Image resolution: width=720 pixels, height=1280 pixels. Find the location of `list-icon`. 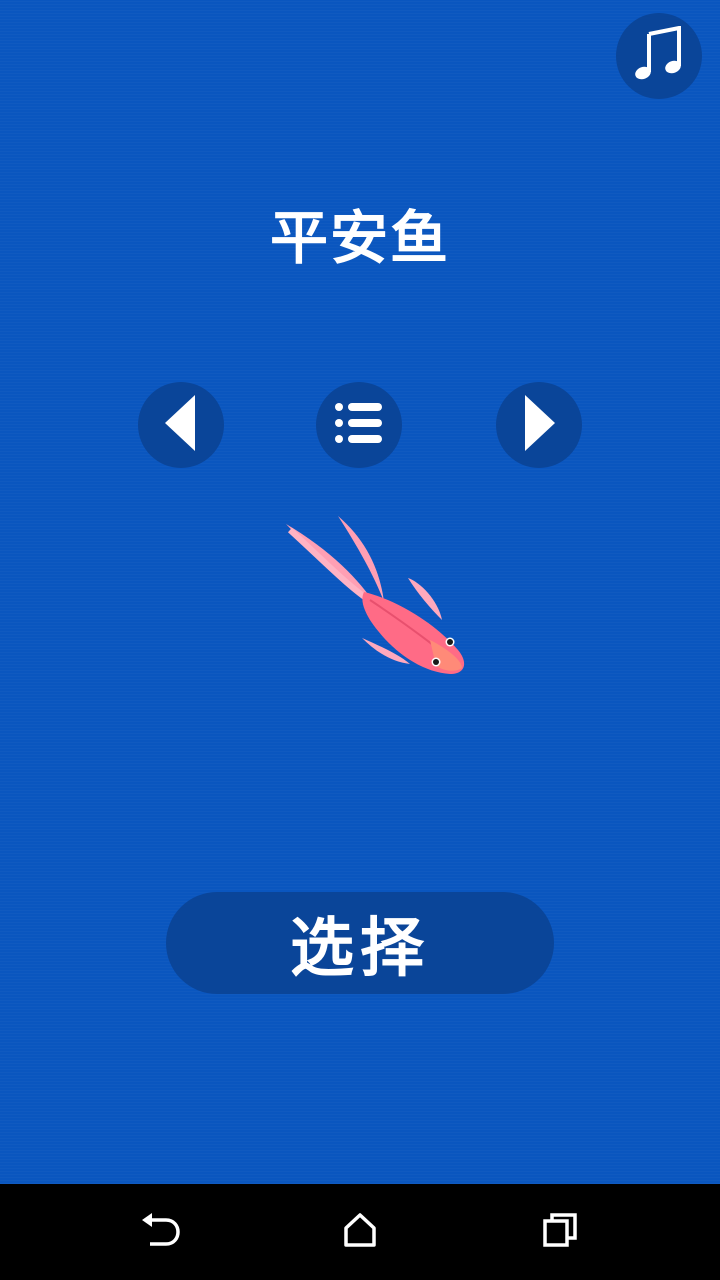

list-icon is located at coordinates (359, 425).